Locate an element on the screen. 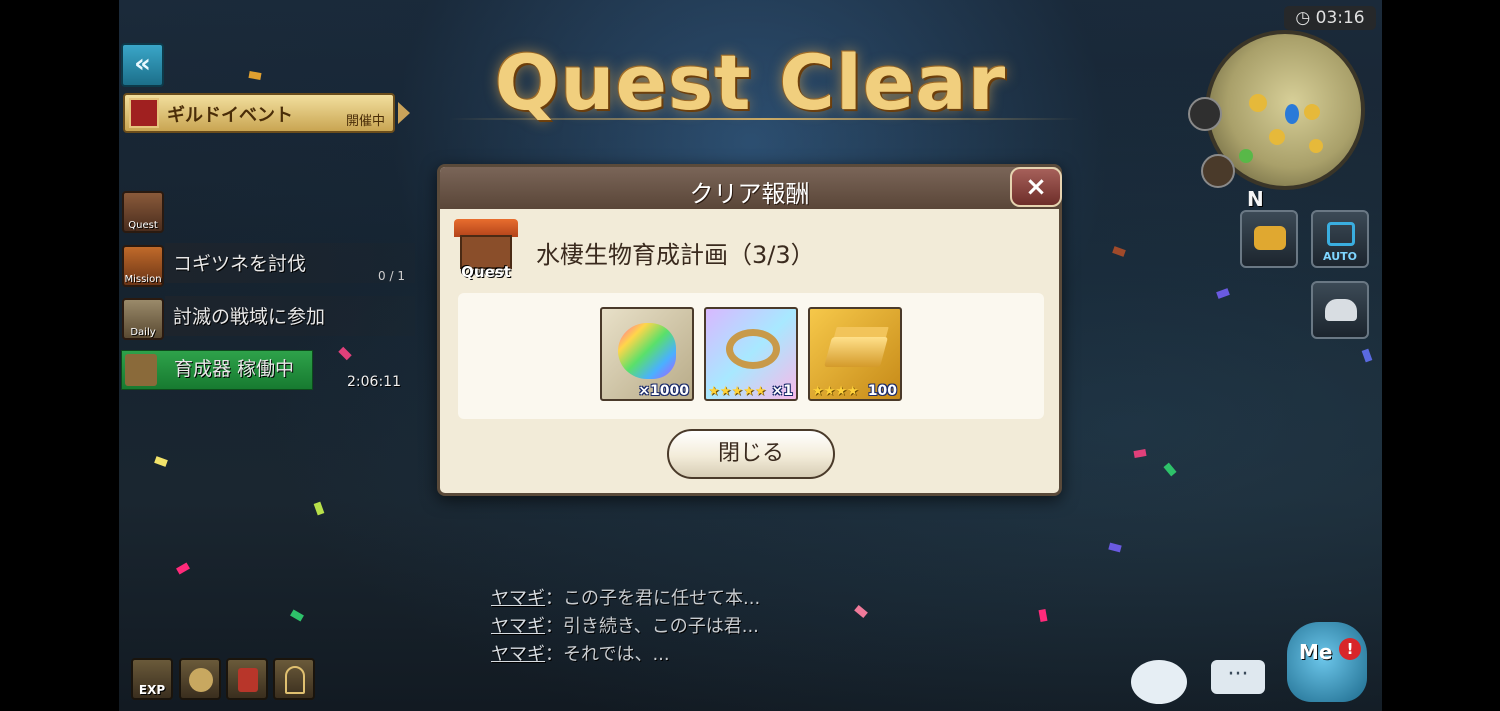 Image resolution: width=1500 pixels, height=711 pixels. rainbow-dragon-crystal-icon is located at coordinates (647, 351).